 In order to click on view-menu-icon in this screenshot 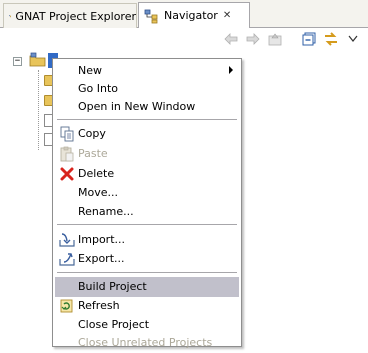, I will do `click(353, 39)`.